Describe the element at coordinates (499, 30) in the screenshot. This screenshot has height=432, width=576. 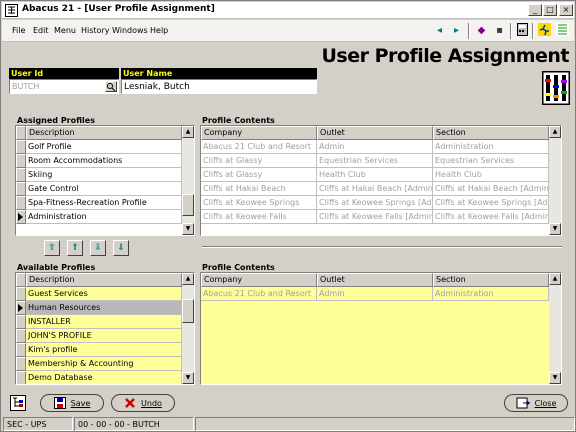
I see `print-icon: ▪` at that location.